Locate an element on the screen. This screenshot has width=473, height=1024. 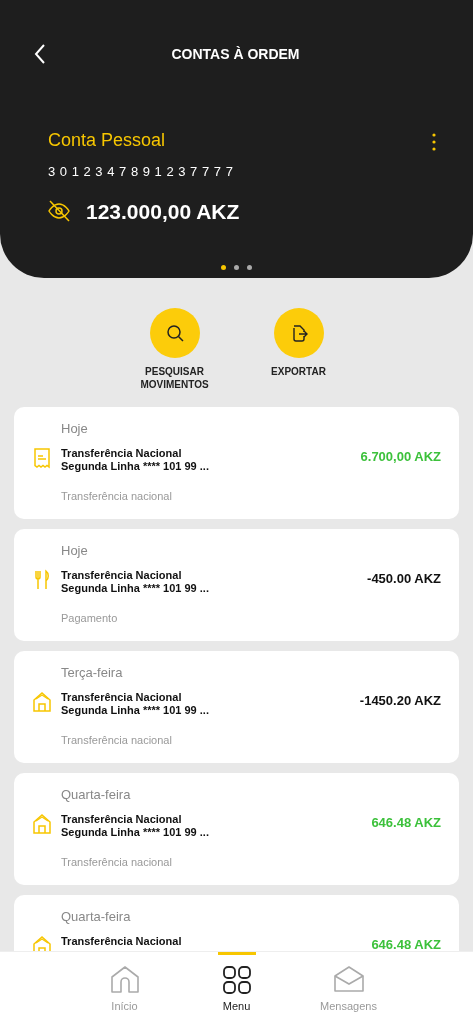
search-label: PESQUISAR MOVIMENTOS is located at coordinates (174, 378).